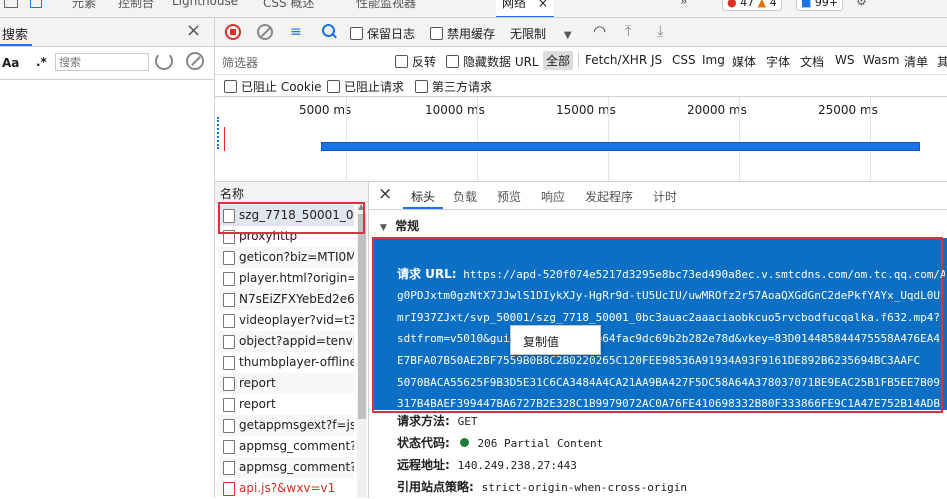  Describe the element at coordinates (660, 31) in the screenshot. I see `download-icon: ⤓` at that location.